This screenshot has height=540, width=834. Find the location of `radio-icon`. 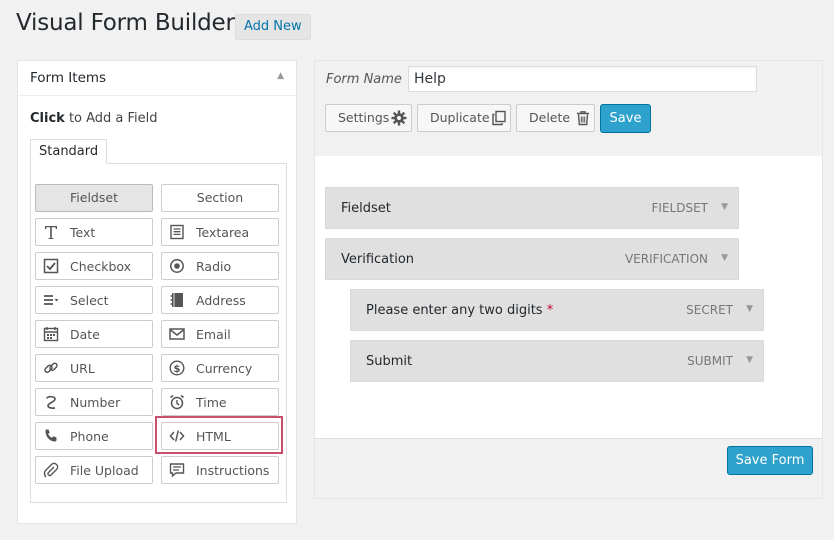

radio-icon is located at coordinates (177, 266).